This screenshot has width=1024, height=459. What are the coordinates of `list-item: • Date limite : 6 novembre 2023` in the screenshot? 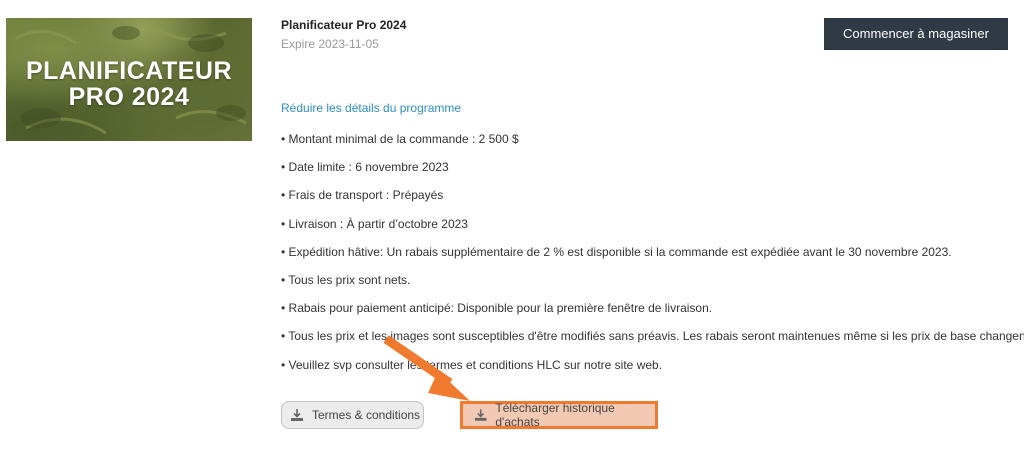 It's located at (365, 167).